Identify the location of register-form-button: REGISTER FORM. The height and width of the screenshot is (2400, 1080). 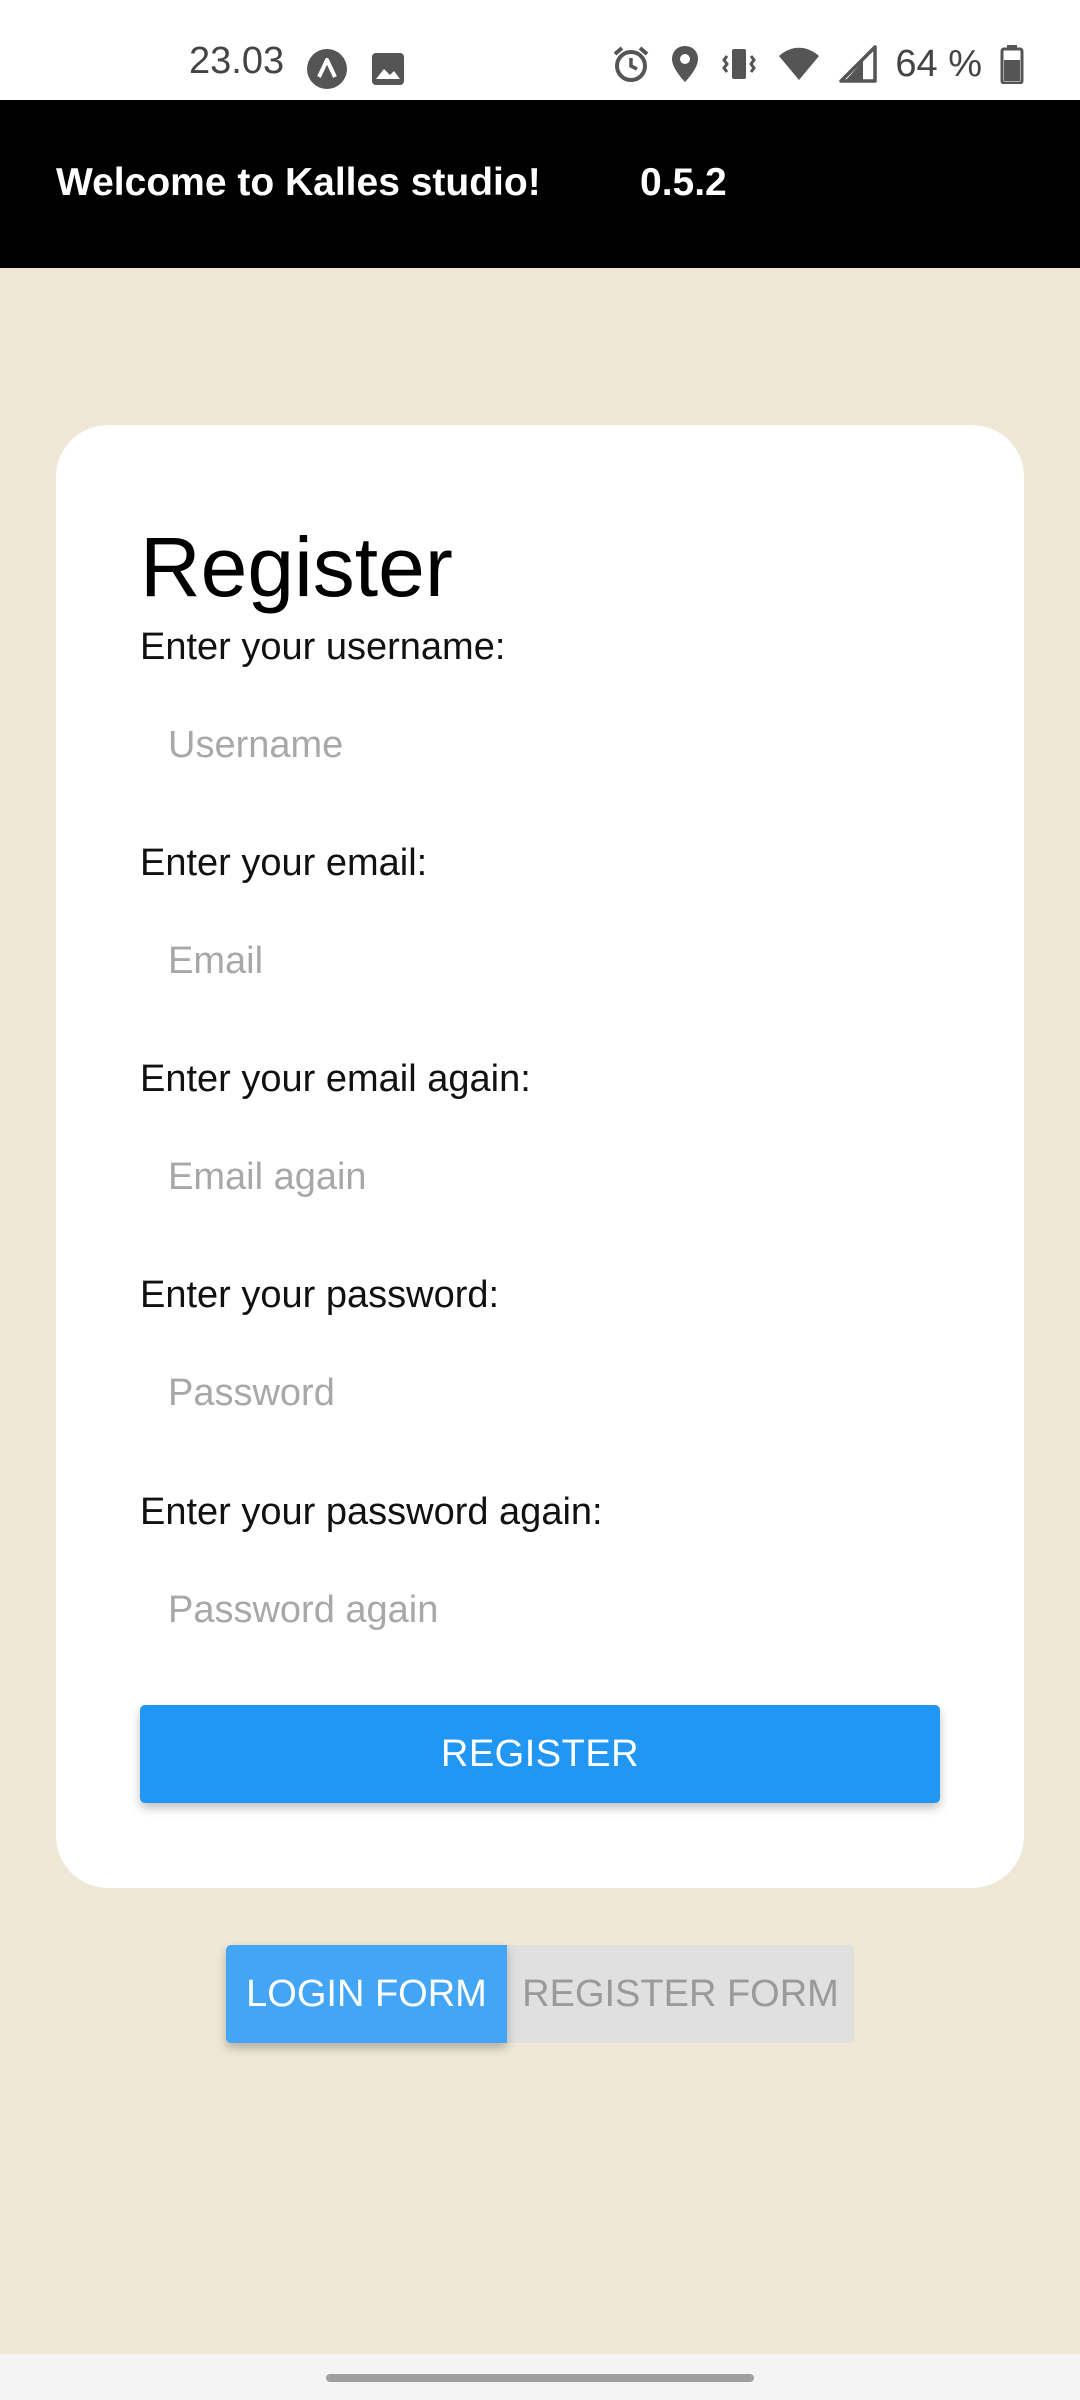
(680, 1994).